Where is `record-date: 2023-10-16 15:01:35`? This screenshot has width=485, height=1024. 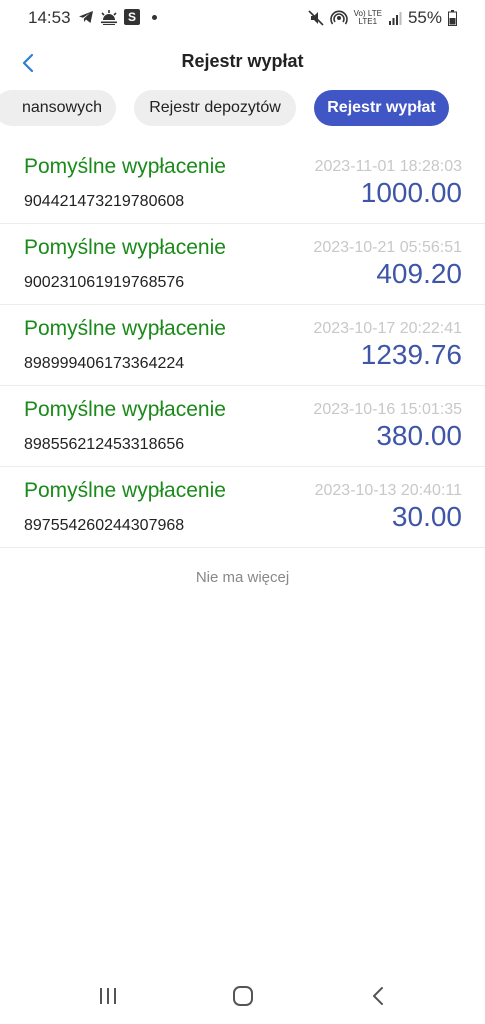 record-date: 2023-10-16 15:01:35 is located at coordinates (387, 409).